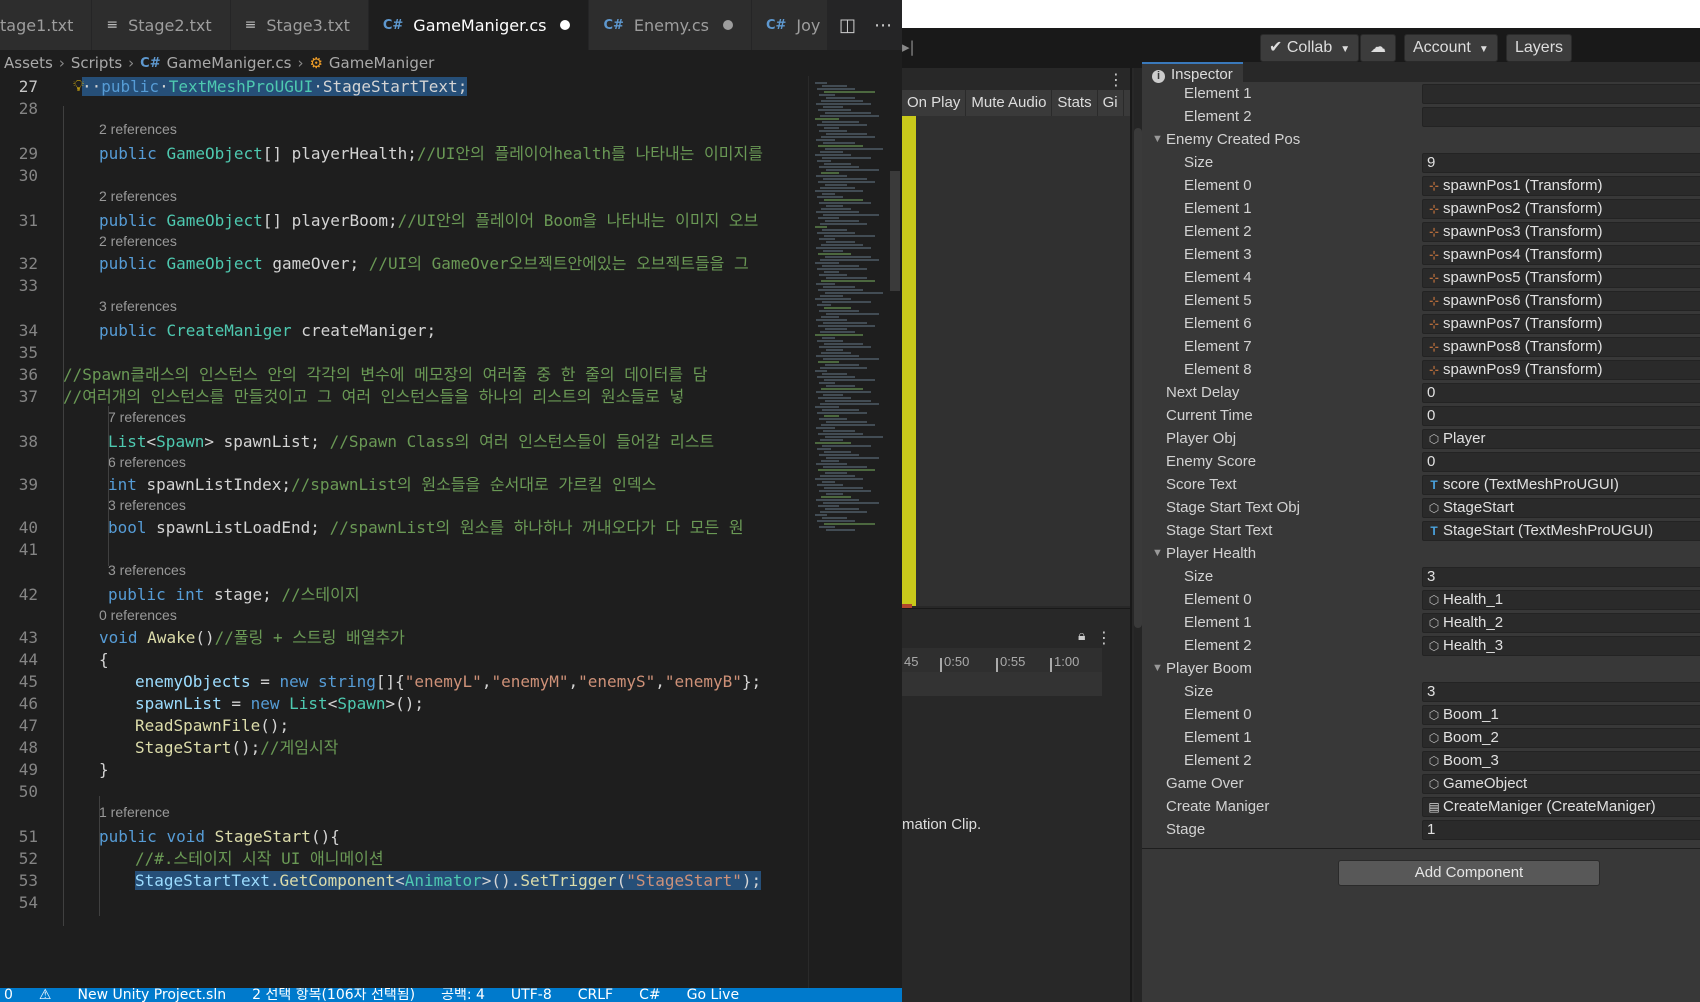  Describe the element at coordinates (147, 417) in the screenshot. I see `code-lens-references: 7 references` at that location.